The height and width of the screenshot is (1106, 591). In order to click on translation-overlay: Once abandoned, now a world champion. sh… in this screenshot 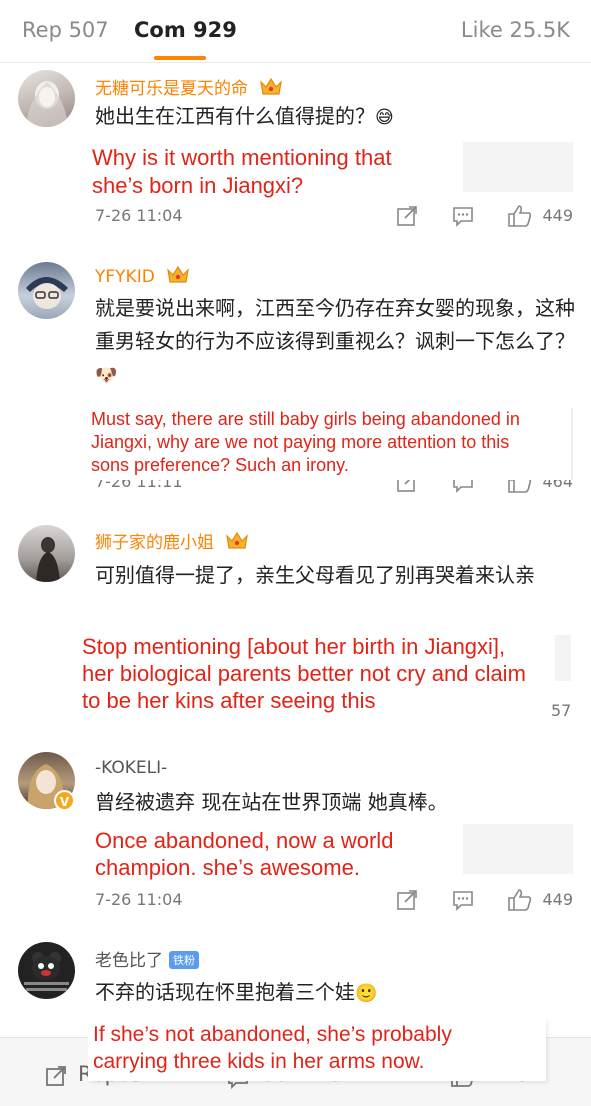, I will do `click(244, 854)`.